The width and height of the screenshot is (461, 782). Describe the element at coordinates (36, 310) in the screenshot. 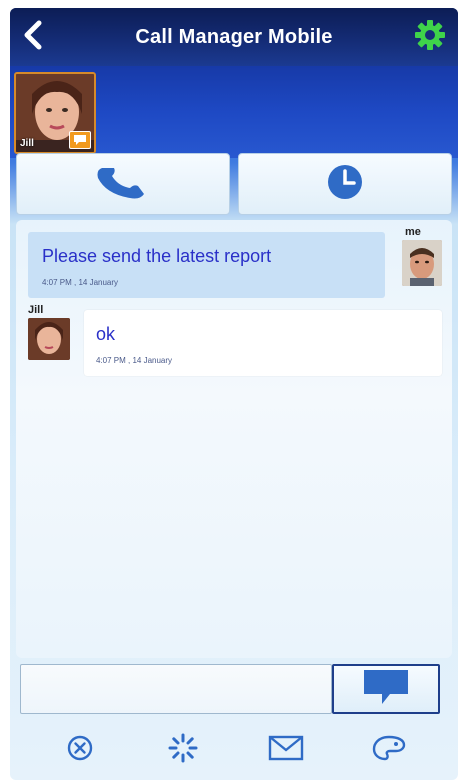

I see `sender-label-jill: Jill` at that location.